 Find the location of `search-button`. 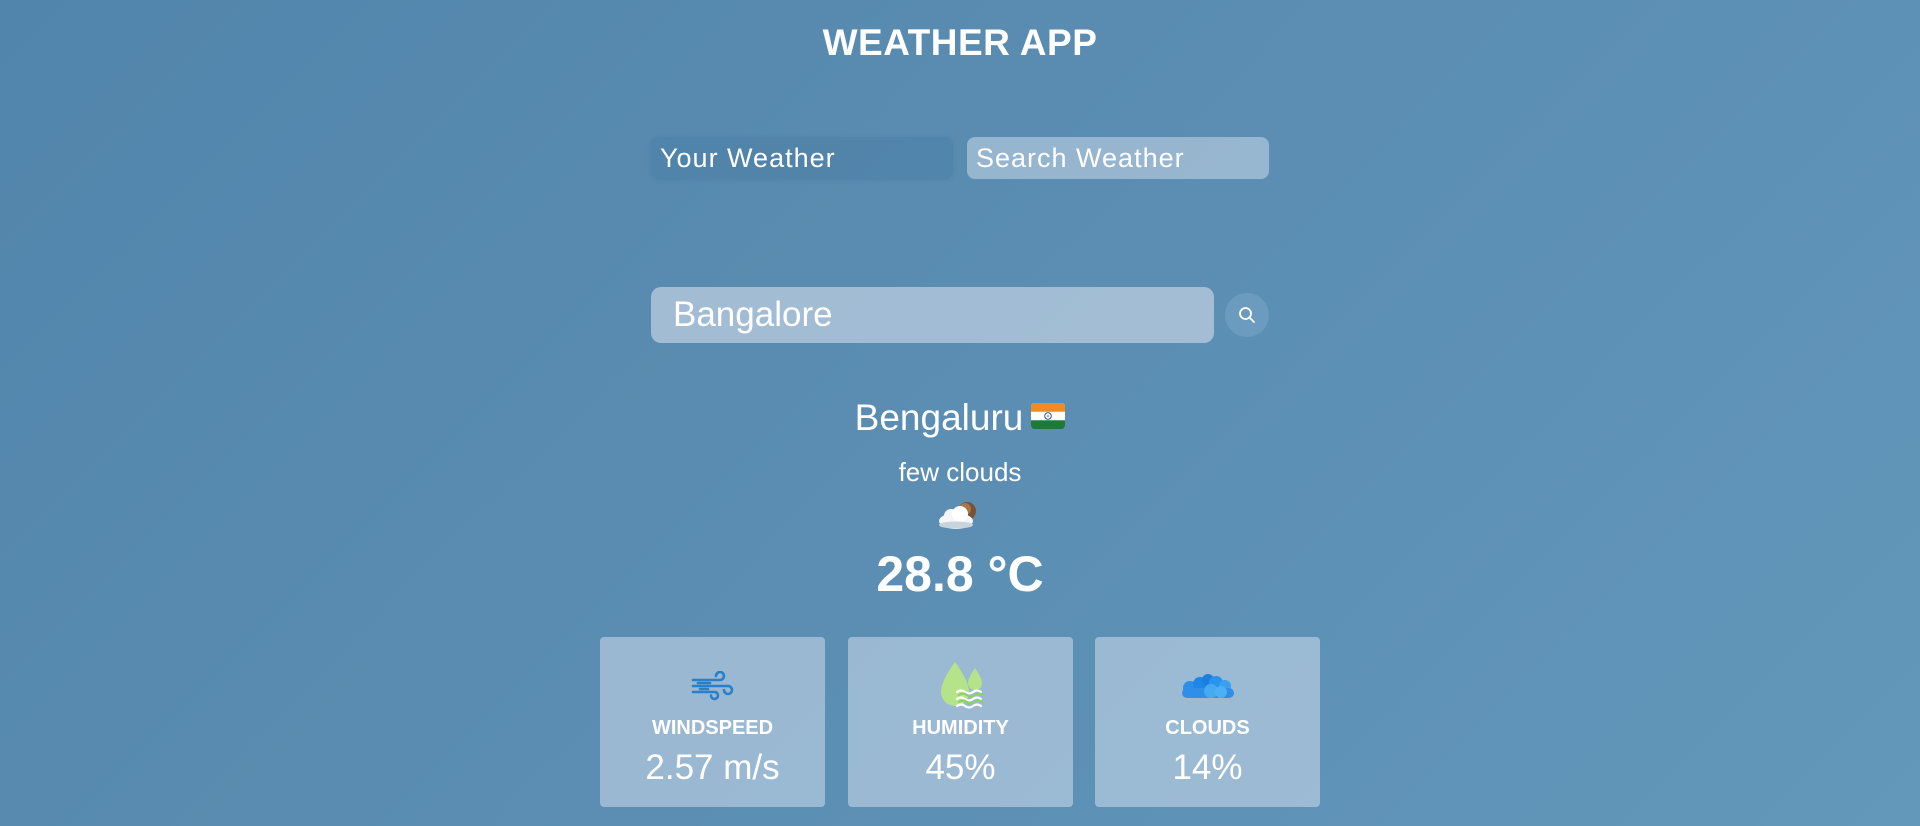

search-button is located at coordinates (1247, 315).